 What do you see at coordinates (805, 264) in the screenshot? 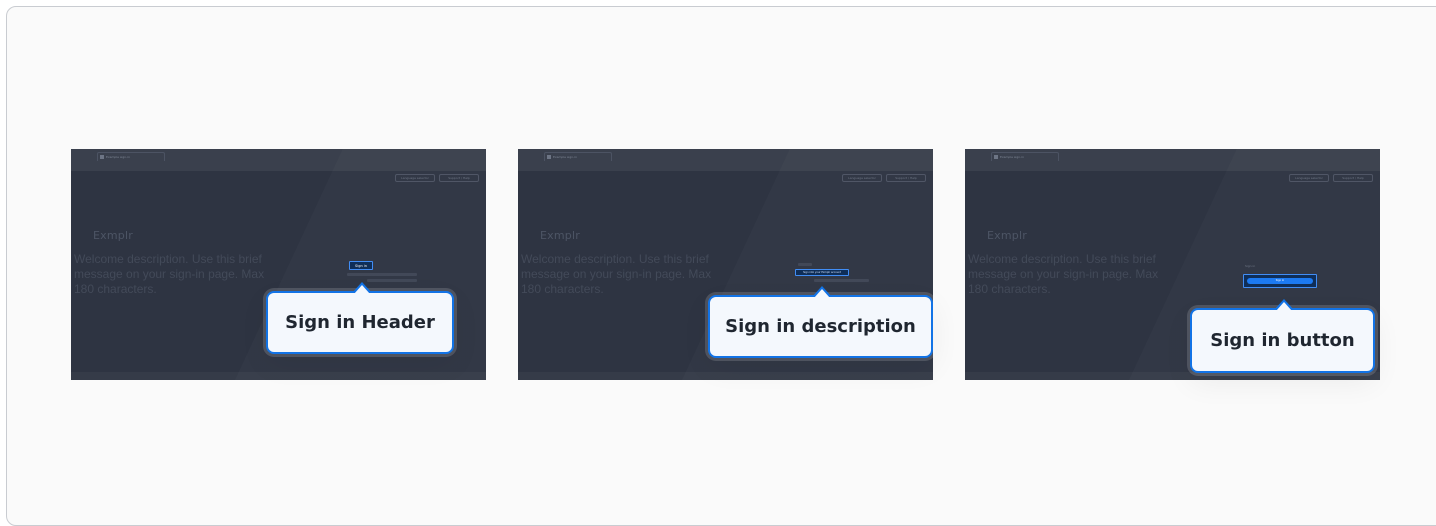
I see `signin-header-placeholder` at bounding box center [805, 264].